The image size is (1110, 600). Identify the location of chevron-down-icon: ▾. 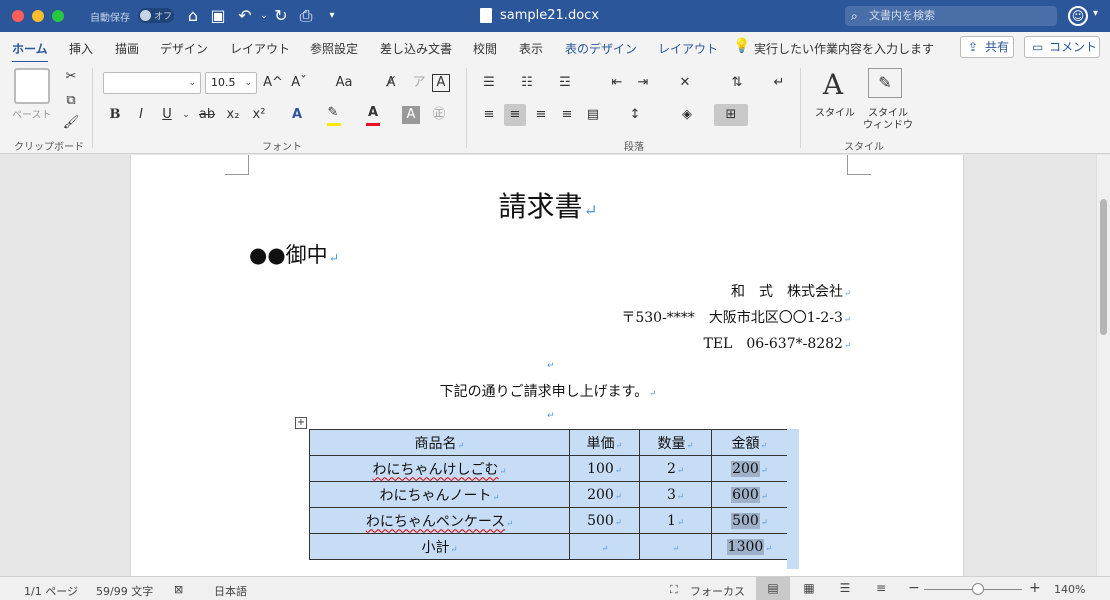
(1095, 13).